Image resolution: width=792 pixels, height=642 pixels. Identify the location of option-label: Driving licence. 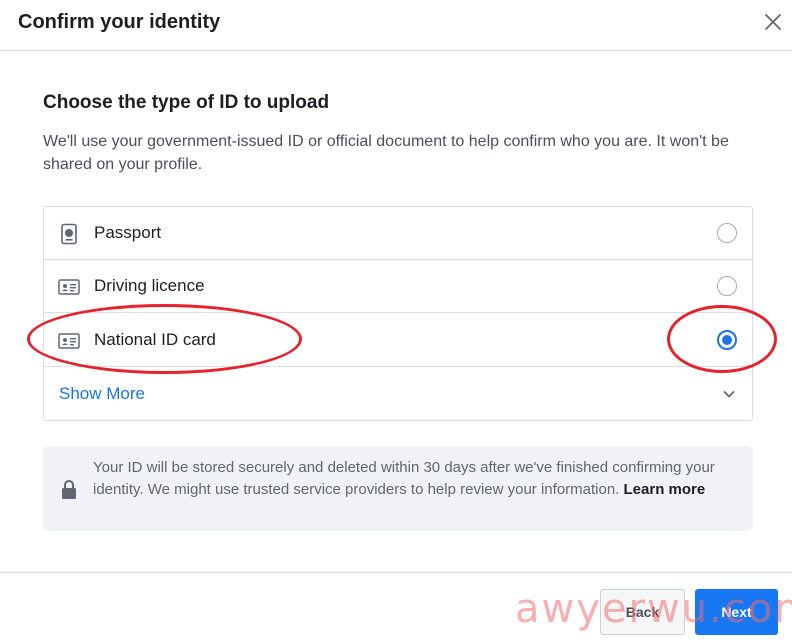
(149, 285).